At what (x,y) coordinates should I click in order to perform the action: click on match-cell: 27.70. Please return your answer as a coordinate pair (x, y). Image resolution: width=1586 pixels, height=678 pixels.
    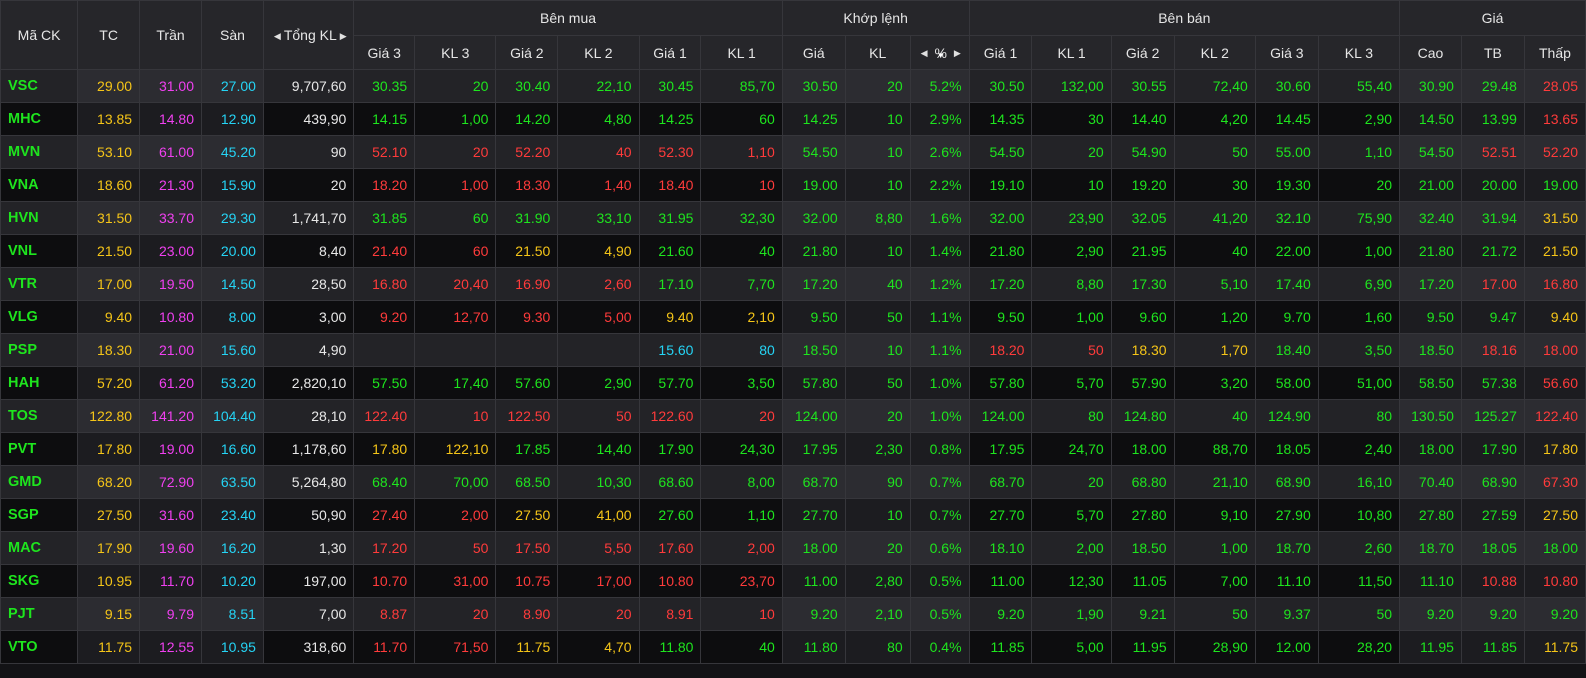
    Looking at the image, I should click on (813, 515).